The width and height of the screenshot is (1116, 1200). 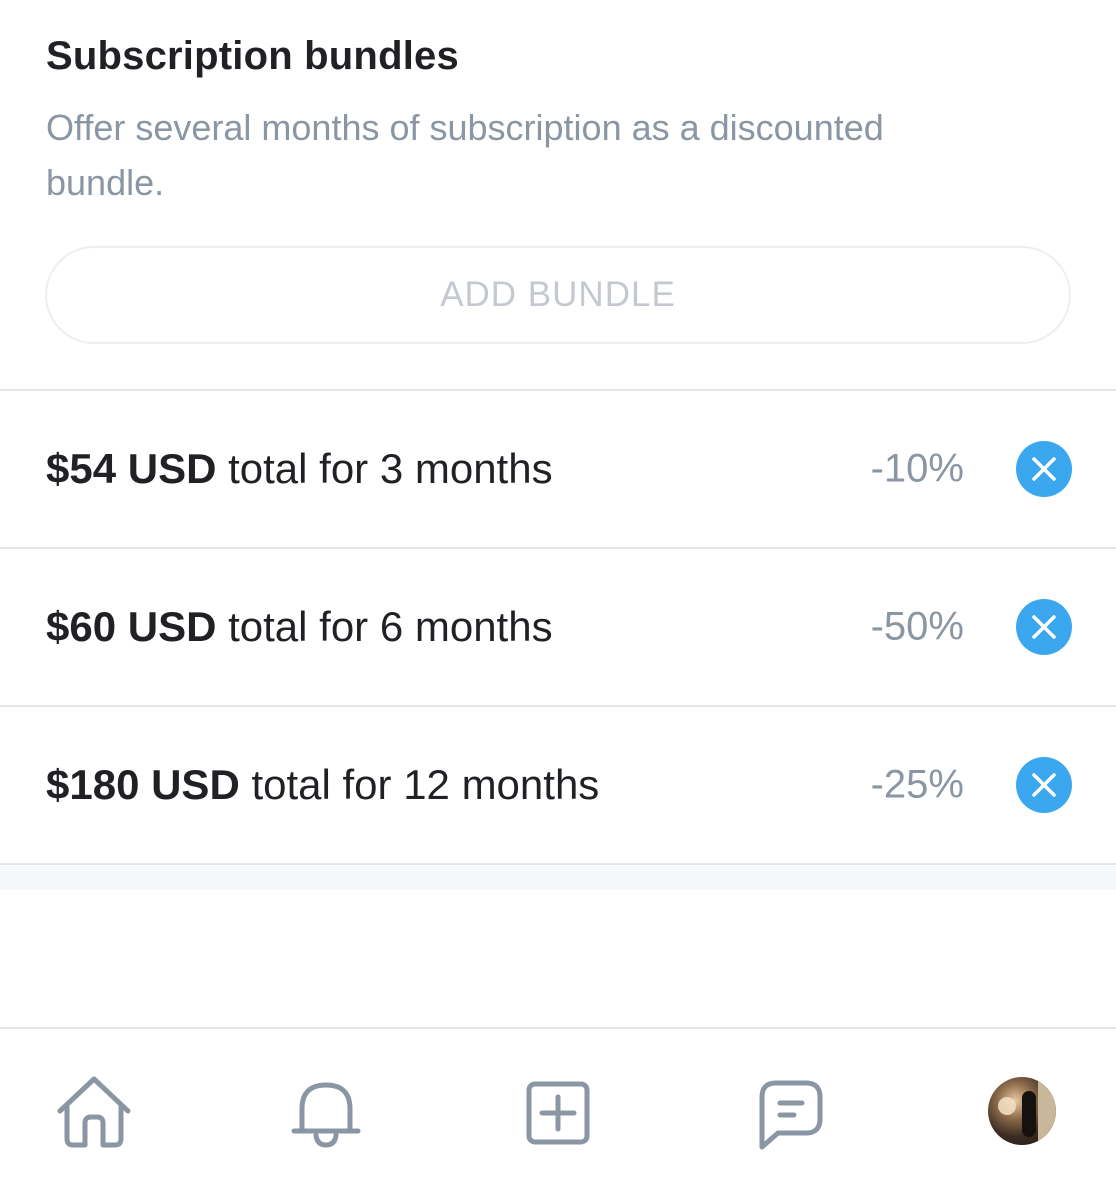 I want to click on nav-notifications, so click(x=326, y=1113).